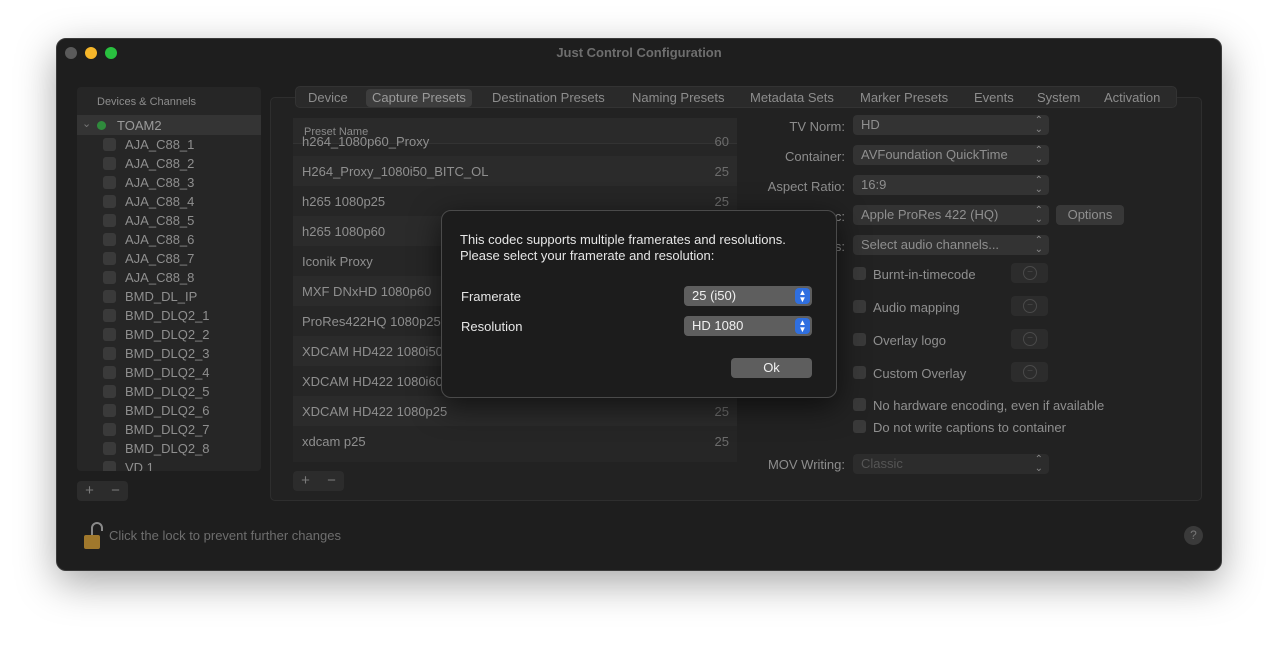  I want to click on channel-row: BMD_DLQ2_3, so click(169, 353).